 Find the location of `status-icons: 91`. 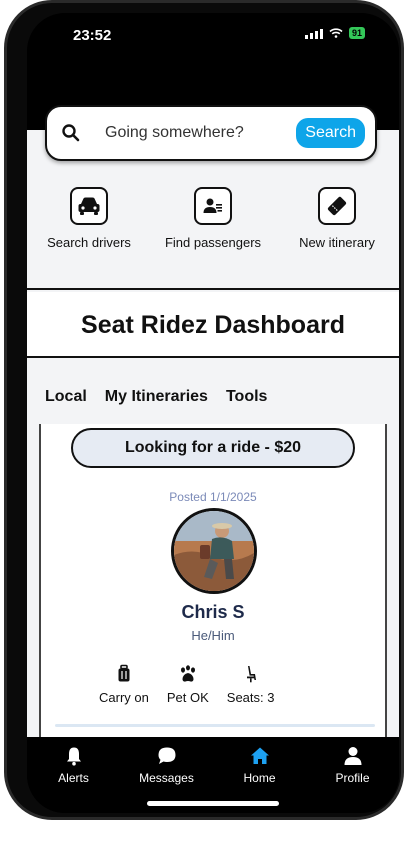

status-icons: 91 is located at coordinates (334, 33).